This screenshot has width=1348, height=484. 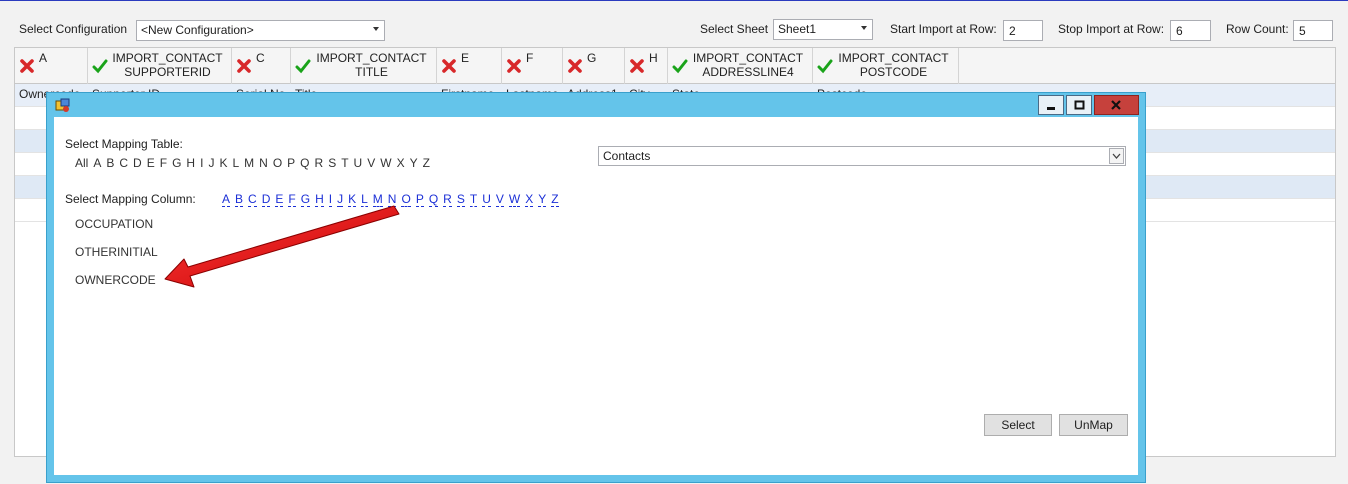 What do you see at coordinates (163, 163) in the screenshot?
I see `letter-filter-item: F` at bounding box center [163, 163].